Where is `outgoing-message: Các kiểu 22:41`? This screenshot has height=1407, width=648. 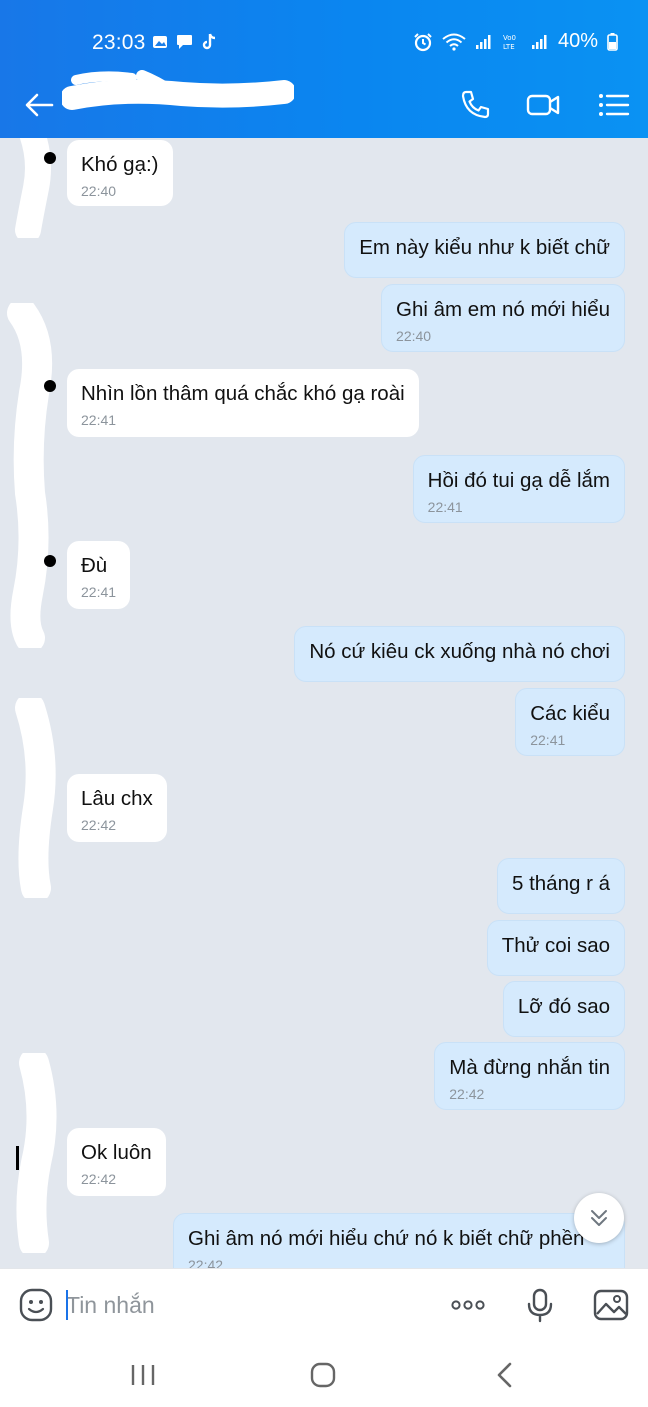
outgoing-message: Các kiểu 22:41 is located at coordinates (570, 722).